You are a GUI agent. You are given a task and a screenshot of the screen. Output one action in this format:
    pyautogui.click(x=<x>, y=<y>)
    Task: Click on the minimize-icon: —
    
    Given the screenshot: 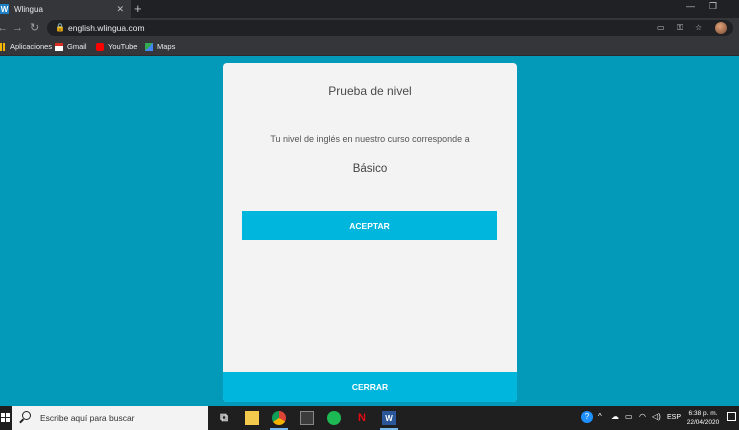 What is the action you would take?
    pyautogui.click(x=690, y=6)
    